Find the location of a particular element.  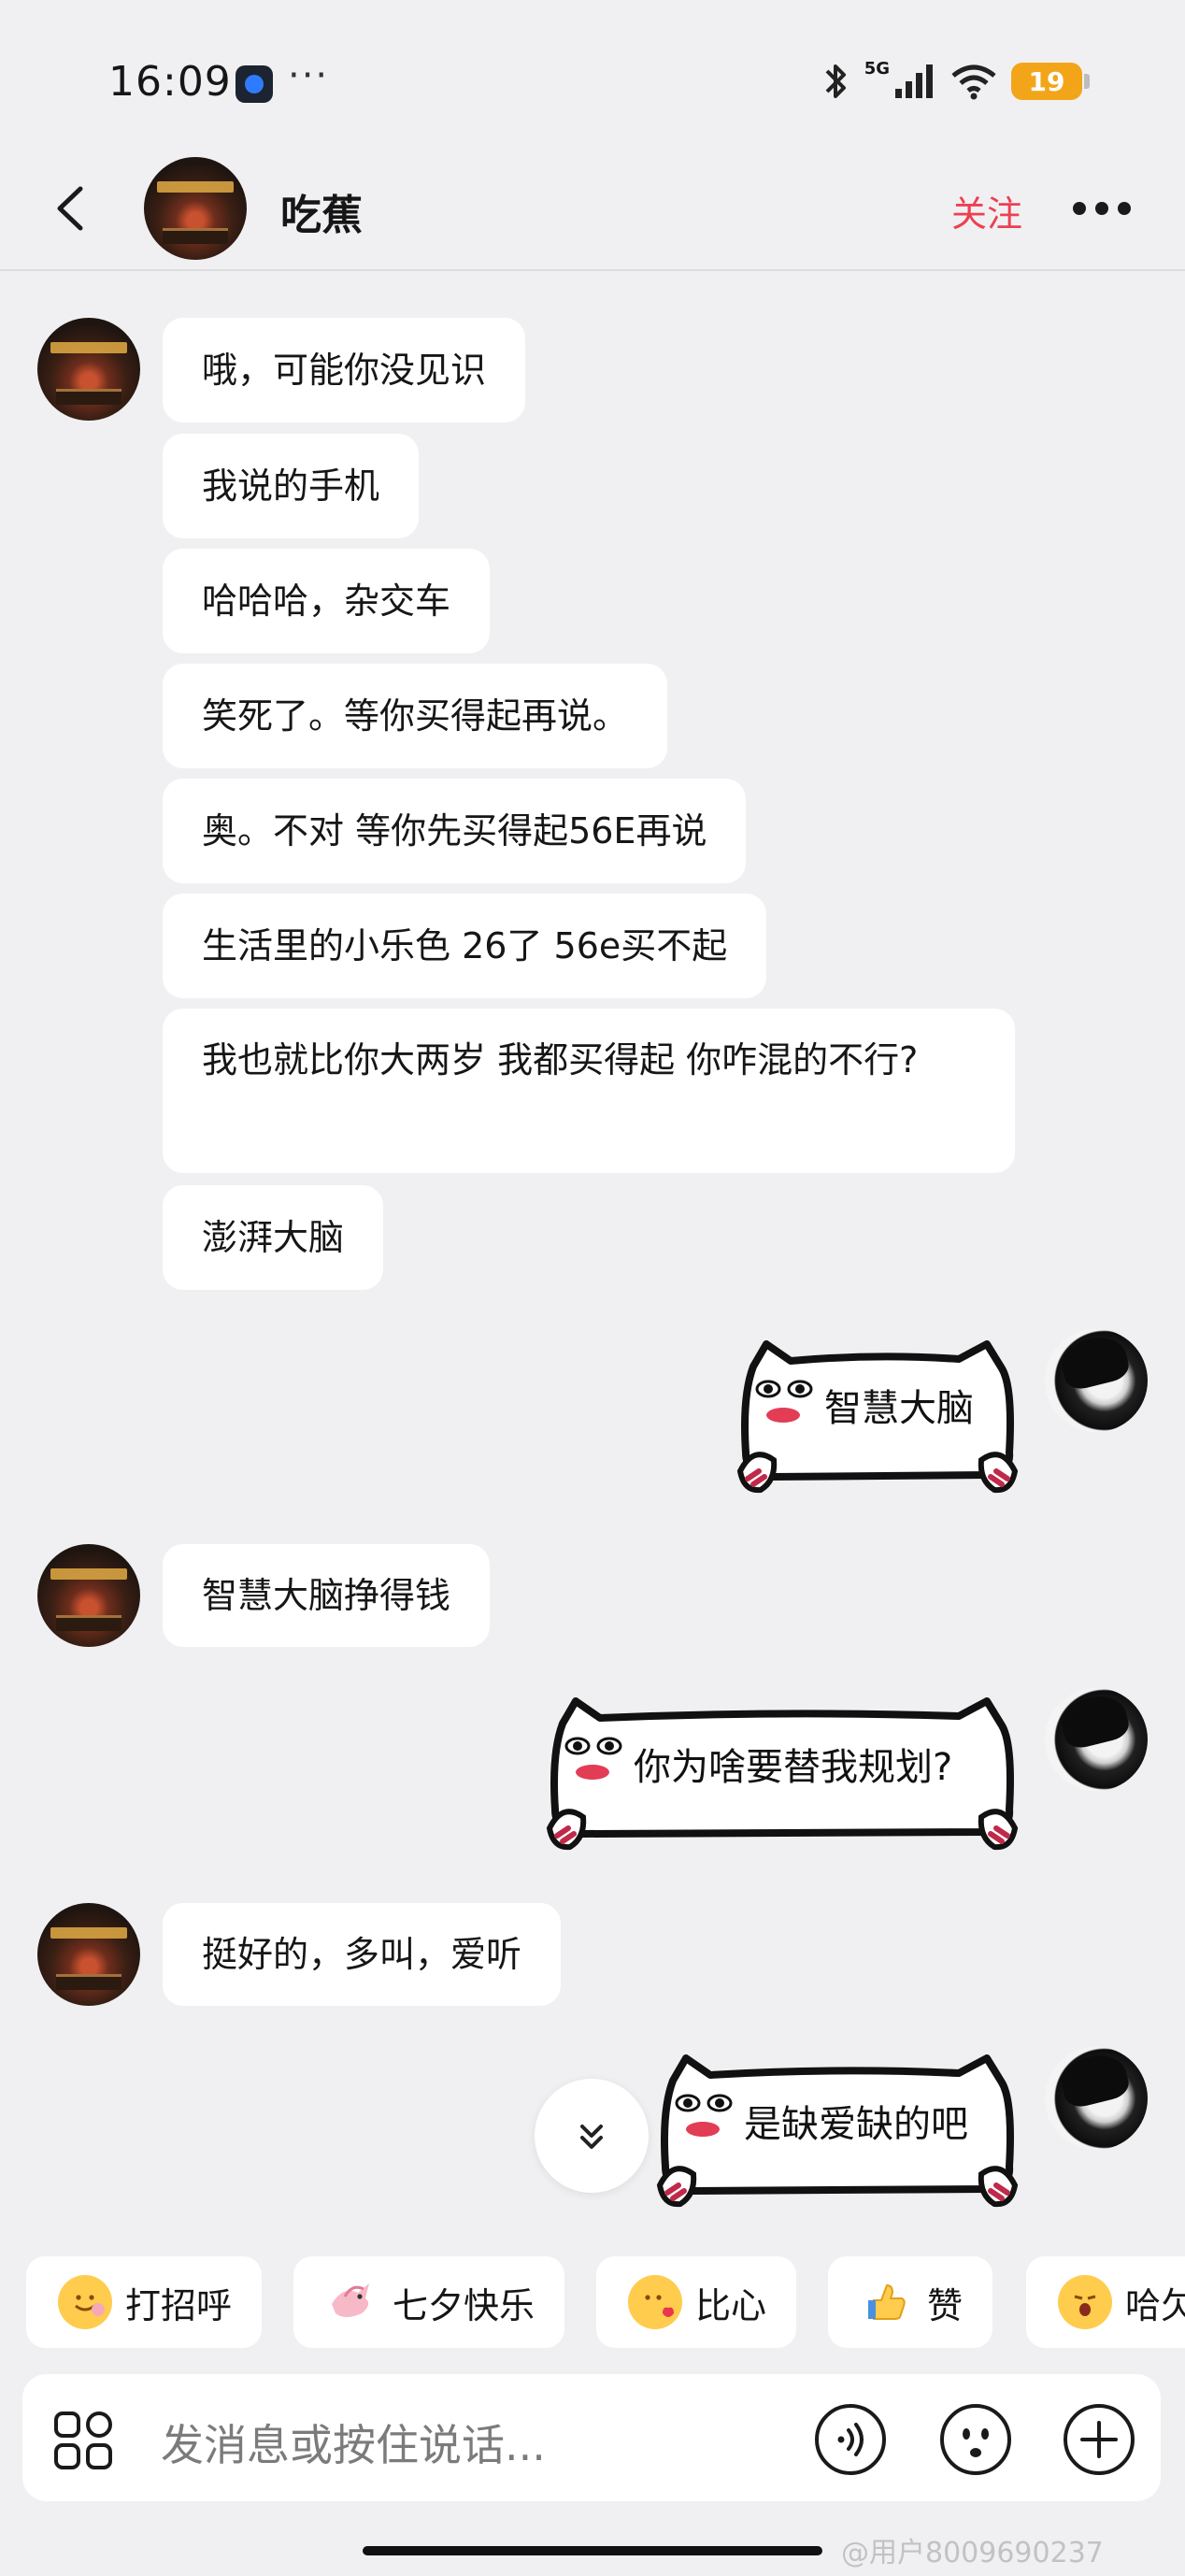

quick-reply-chip: 打招呼 is located at coordinates (145, 2302).